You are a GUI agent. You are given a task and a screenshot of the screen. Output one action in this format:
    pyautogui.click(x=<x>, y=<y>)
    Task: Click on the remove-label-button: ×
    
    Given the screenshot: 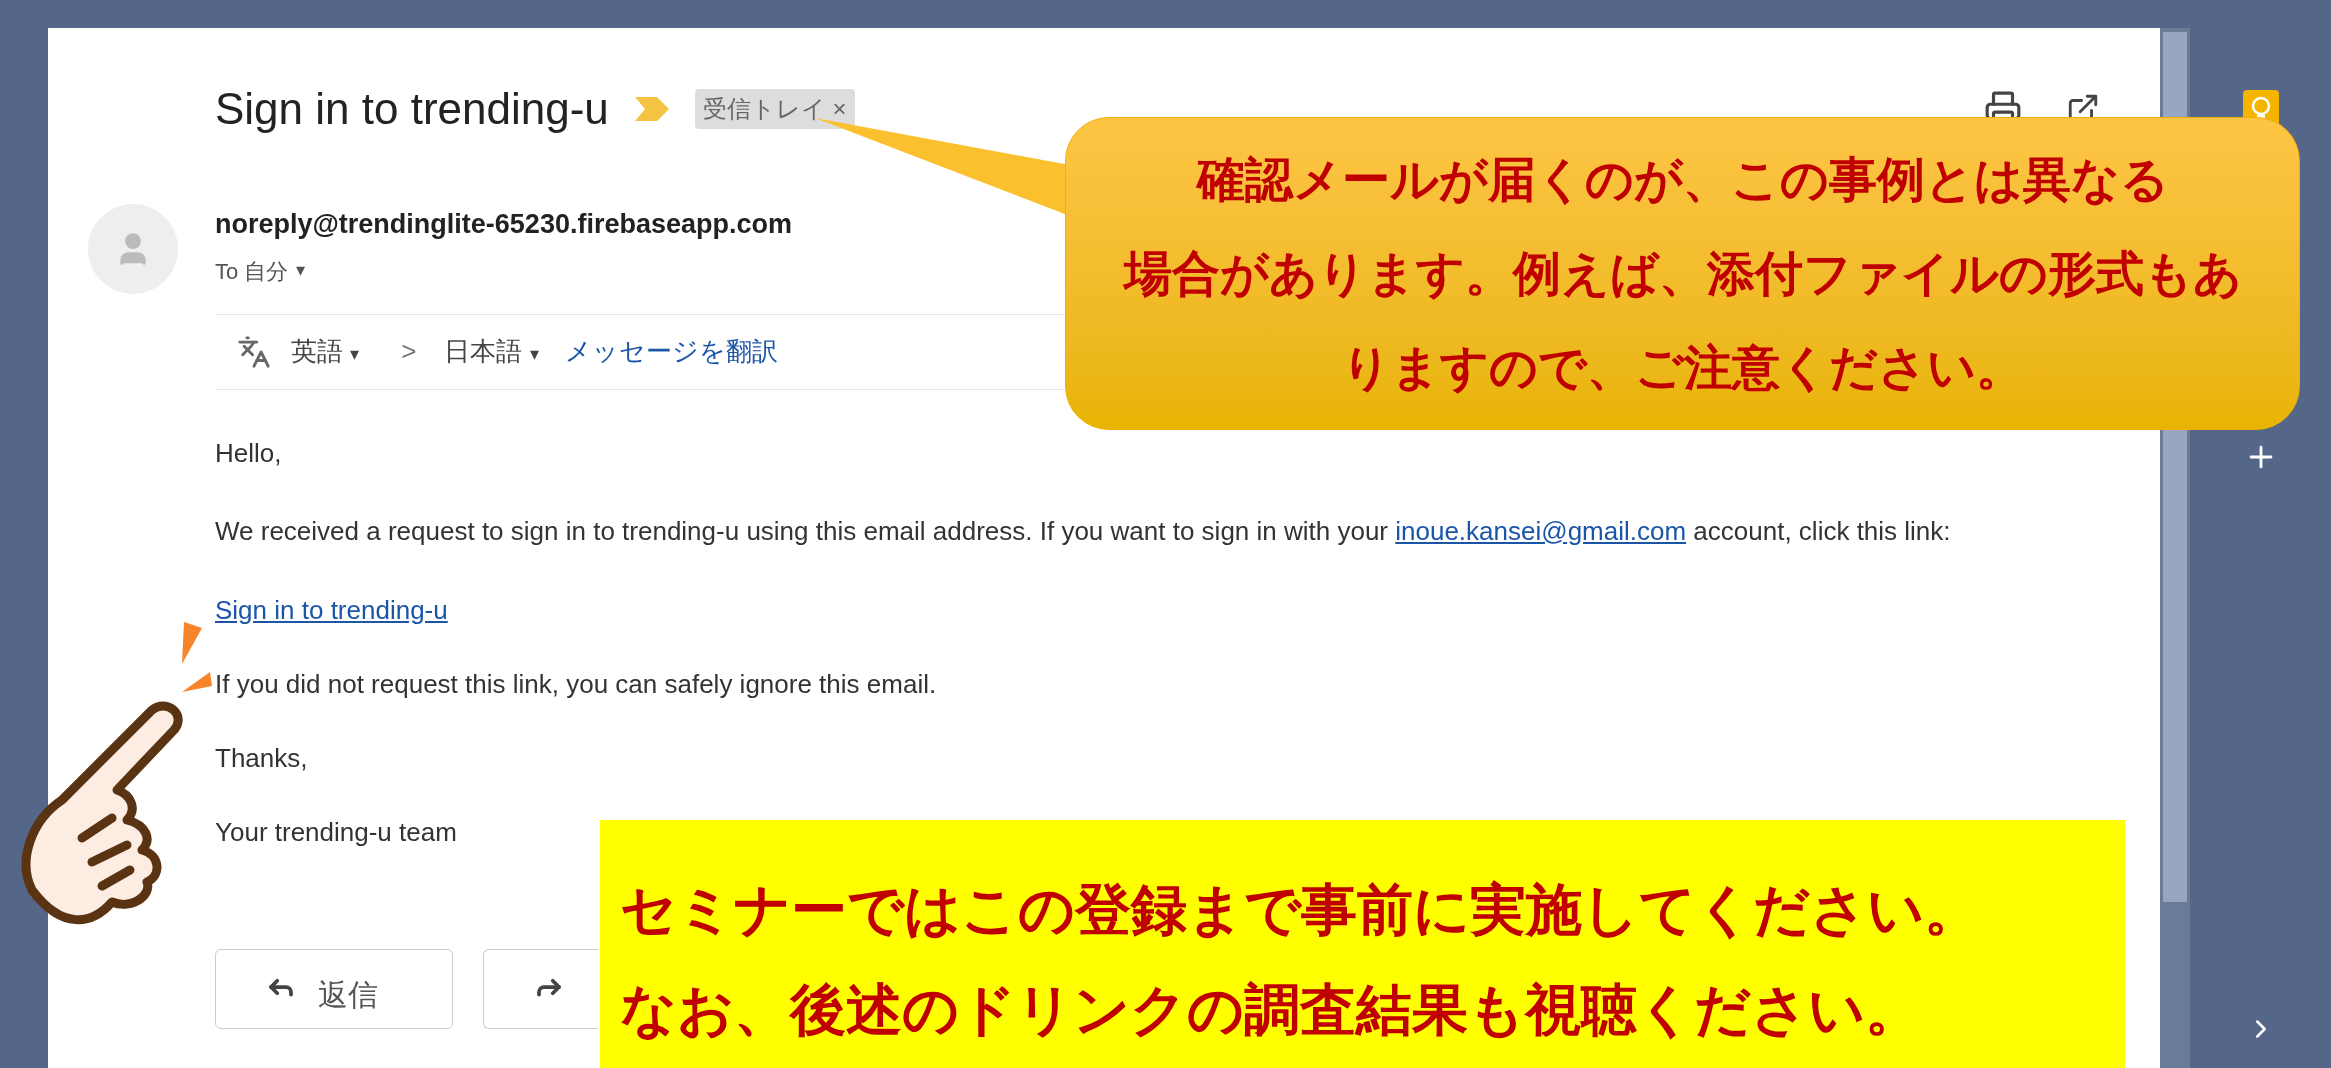 What is the action you would take?
    pyautogui.click(x=839, y=108)
    